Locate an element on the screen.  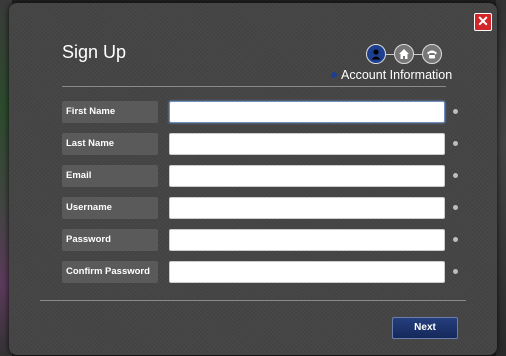
home-icon is located at coordinates (404, 54).